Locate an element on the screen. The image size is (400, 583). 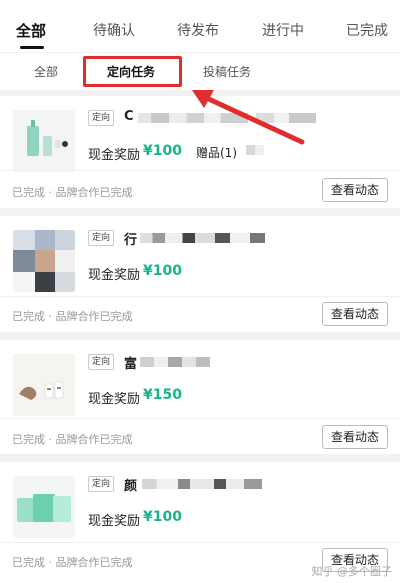
top-tab-bar: 全部 待确认 待发布 进行中 已完成 is located at coordinates (200, 26).